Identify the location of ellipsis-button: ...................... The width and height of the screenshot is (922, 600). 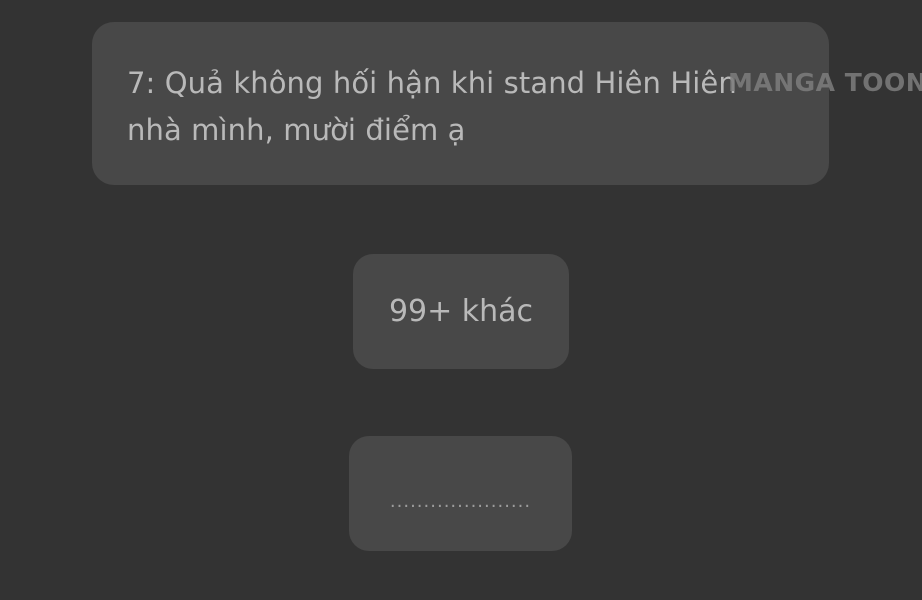
(460, 493).